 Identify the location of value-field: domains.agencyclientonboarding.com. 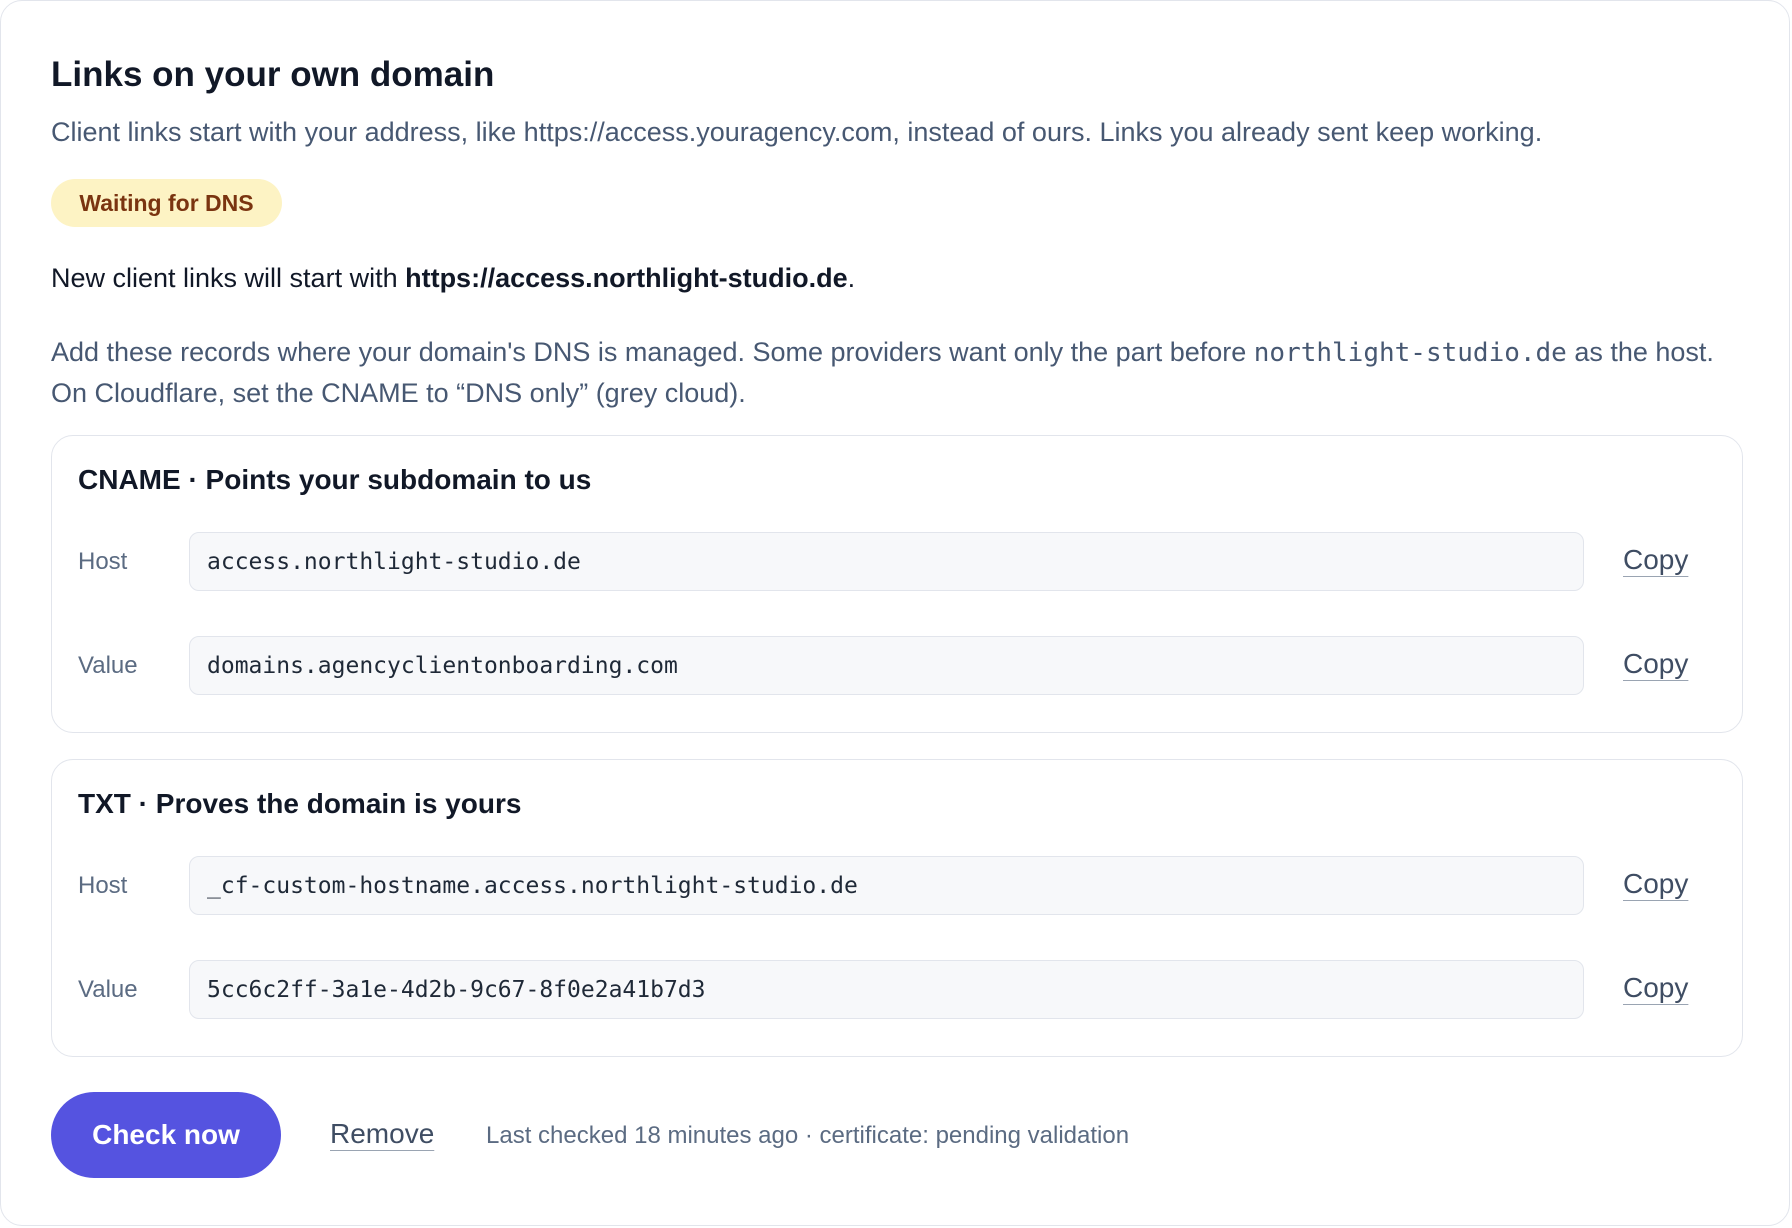
(886, 665).